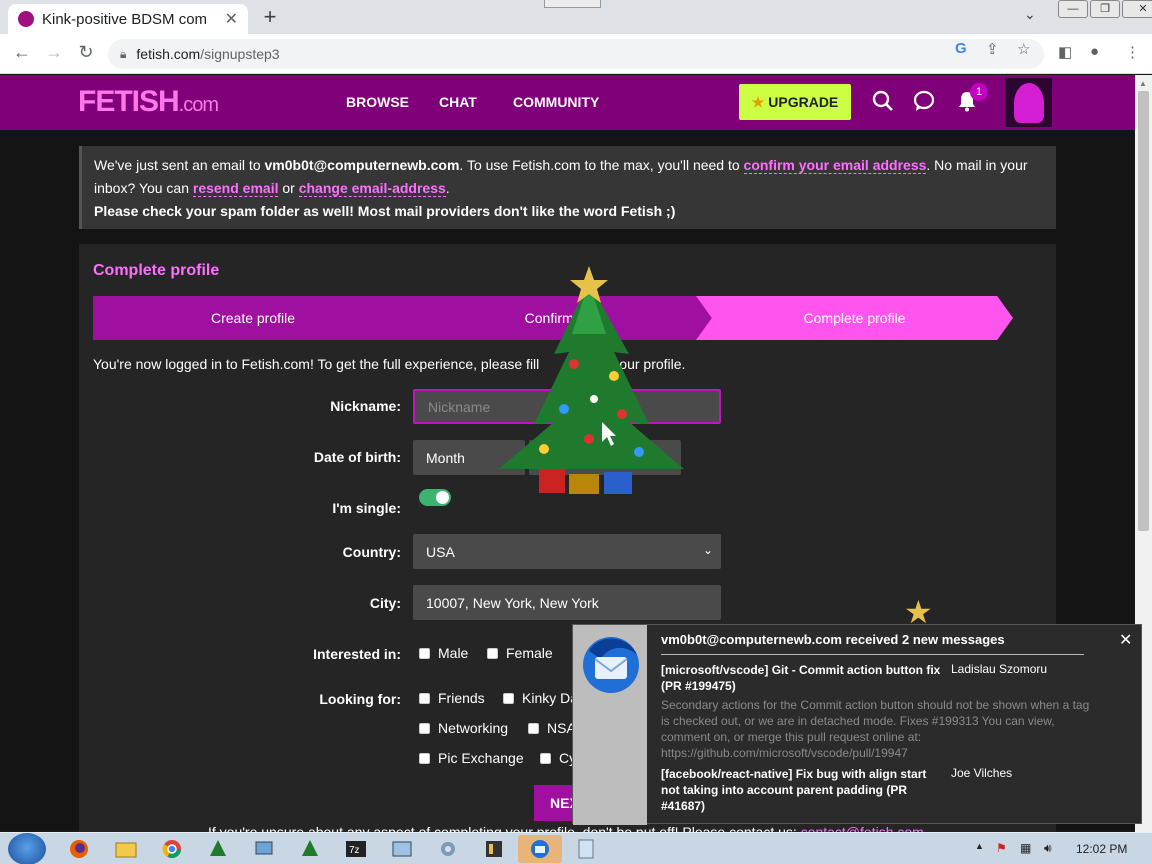 This screenshot has height=864, width=1152. I want to click on 7zip-icon: 7z, so click(356, 849).